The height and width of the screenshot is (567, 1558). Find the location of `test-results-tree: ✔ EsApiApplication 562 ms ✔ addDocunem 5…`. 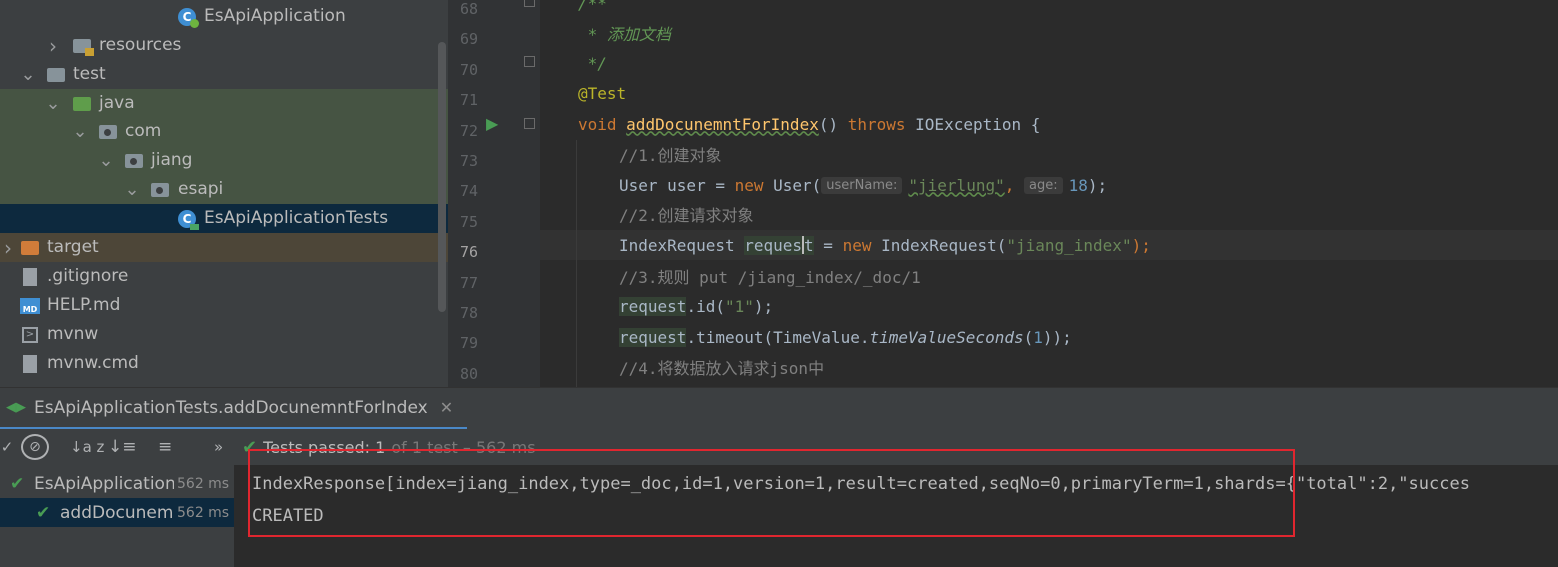

test-results-tree: ✔ EsApiApplication 562 ms ✔ addDocunem 5… is located at coordinates (117, 516).